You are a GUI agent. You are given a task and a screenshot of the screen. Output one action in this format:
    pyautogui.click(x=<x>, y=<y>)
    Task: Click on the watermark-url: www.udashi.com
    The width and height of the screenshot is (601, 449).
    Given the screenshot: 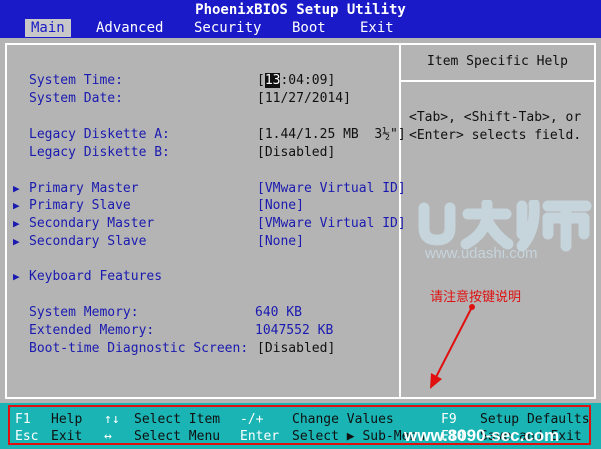 What is the action you would take?
    pyautogui.click(x=481, y=253)
    